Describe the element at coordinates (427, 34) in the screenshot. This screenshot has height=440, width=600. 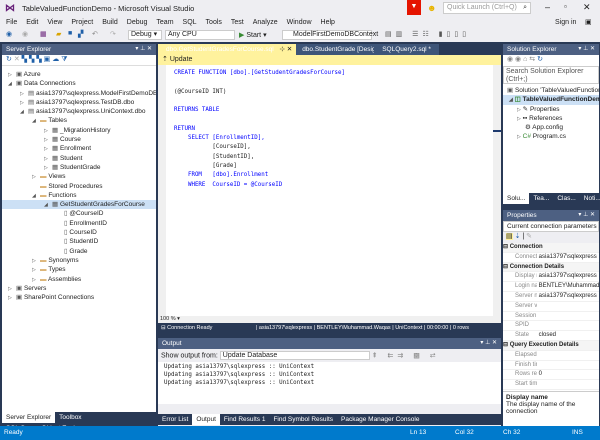
I see `toolbar-extra-icons: ▤▥ ☰☷ ▮▯▯▯` at that location.